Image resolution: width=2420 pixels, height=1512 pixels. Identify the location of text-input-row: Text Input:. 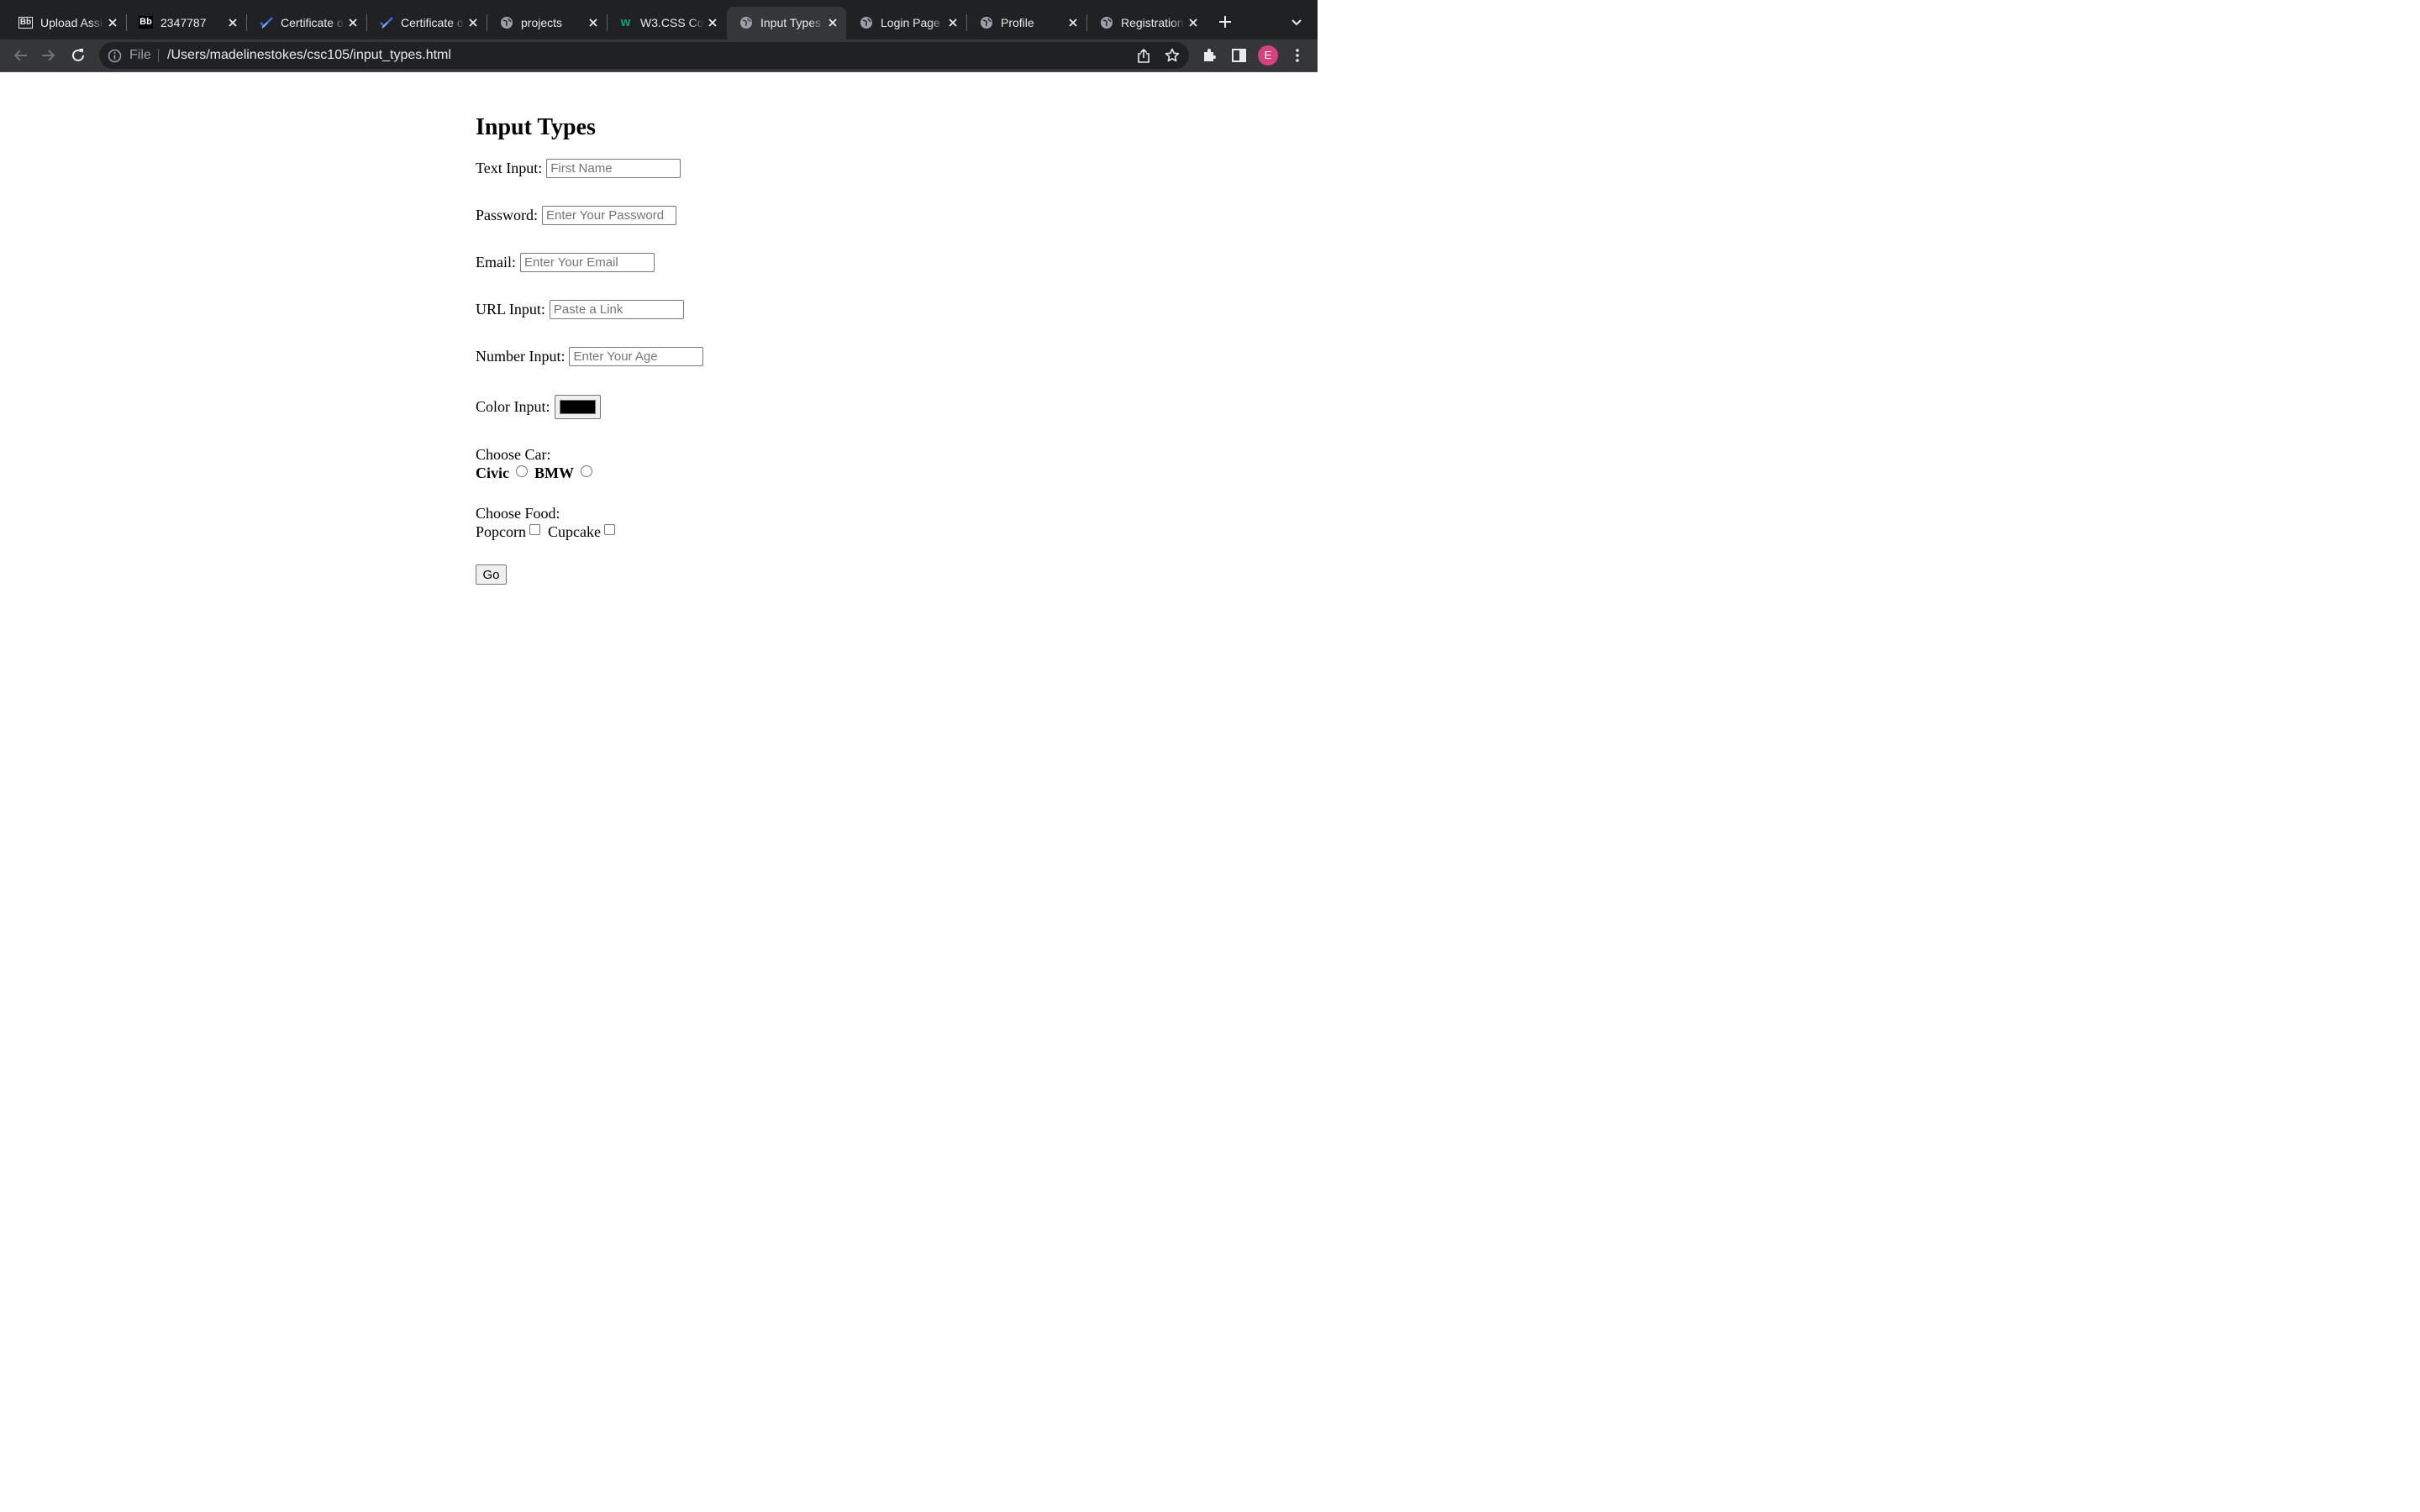
(578, 168).